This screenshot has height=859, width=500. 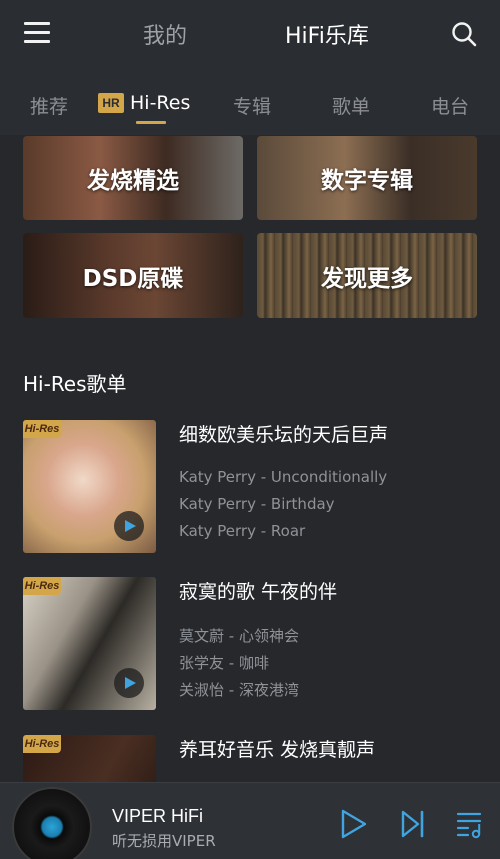 What do you see at coordinates (239, 636) in the screenshot?
I see `track-line: 莫文蔚 - 心领神会` at bounding box center [239, 636].